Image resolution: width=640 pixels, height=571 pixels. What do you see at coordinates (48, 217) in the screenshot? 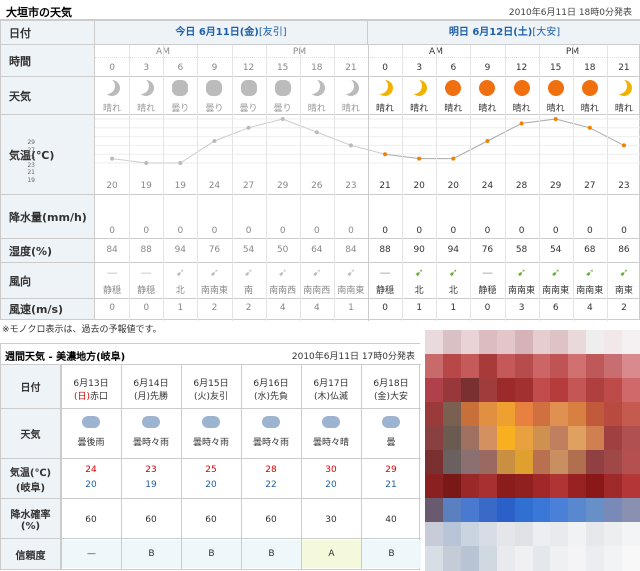
I see `label-precip: 降水量(mm/h)` at bounding box center [48, 217].